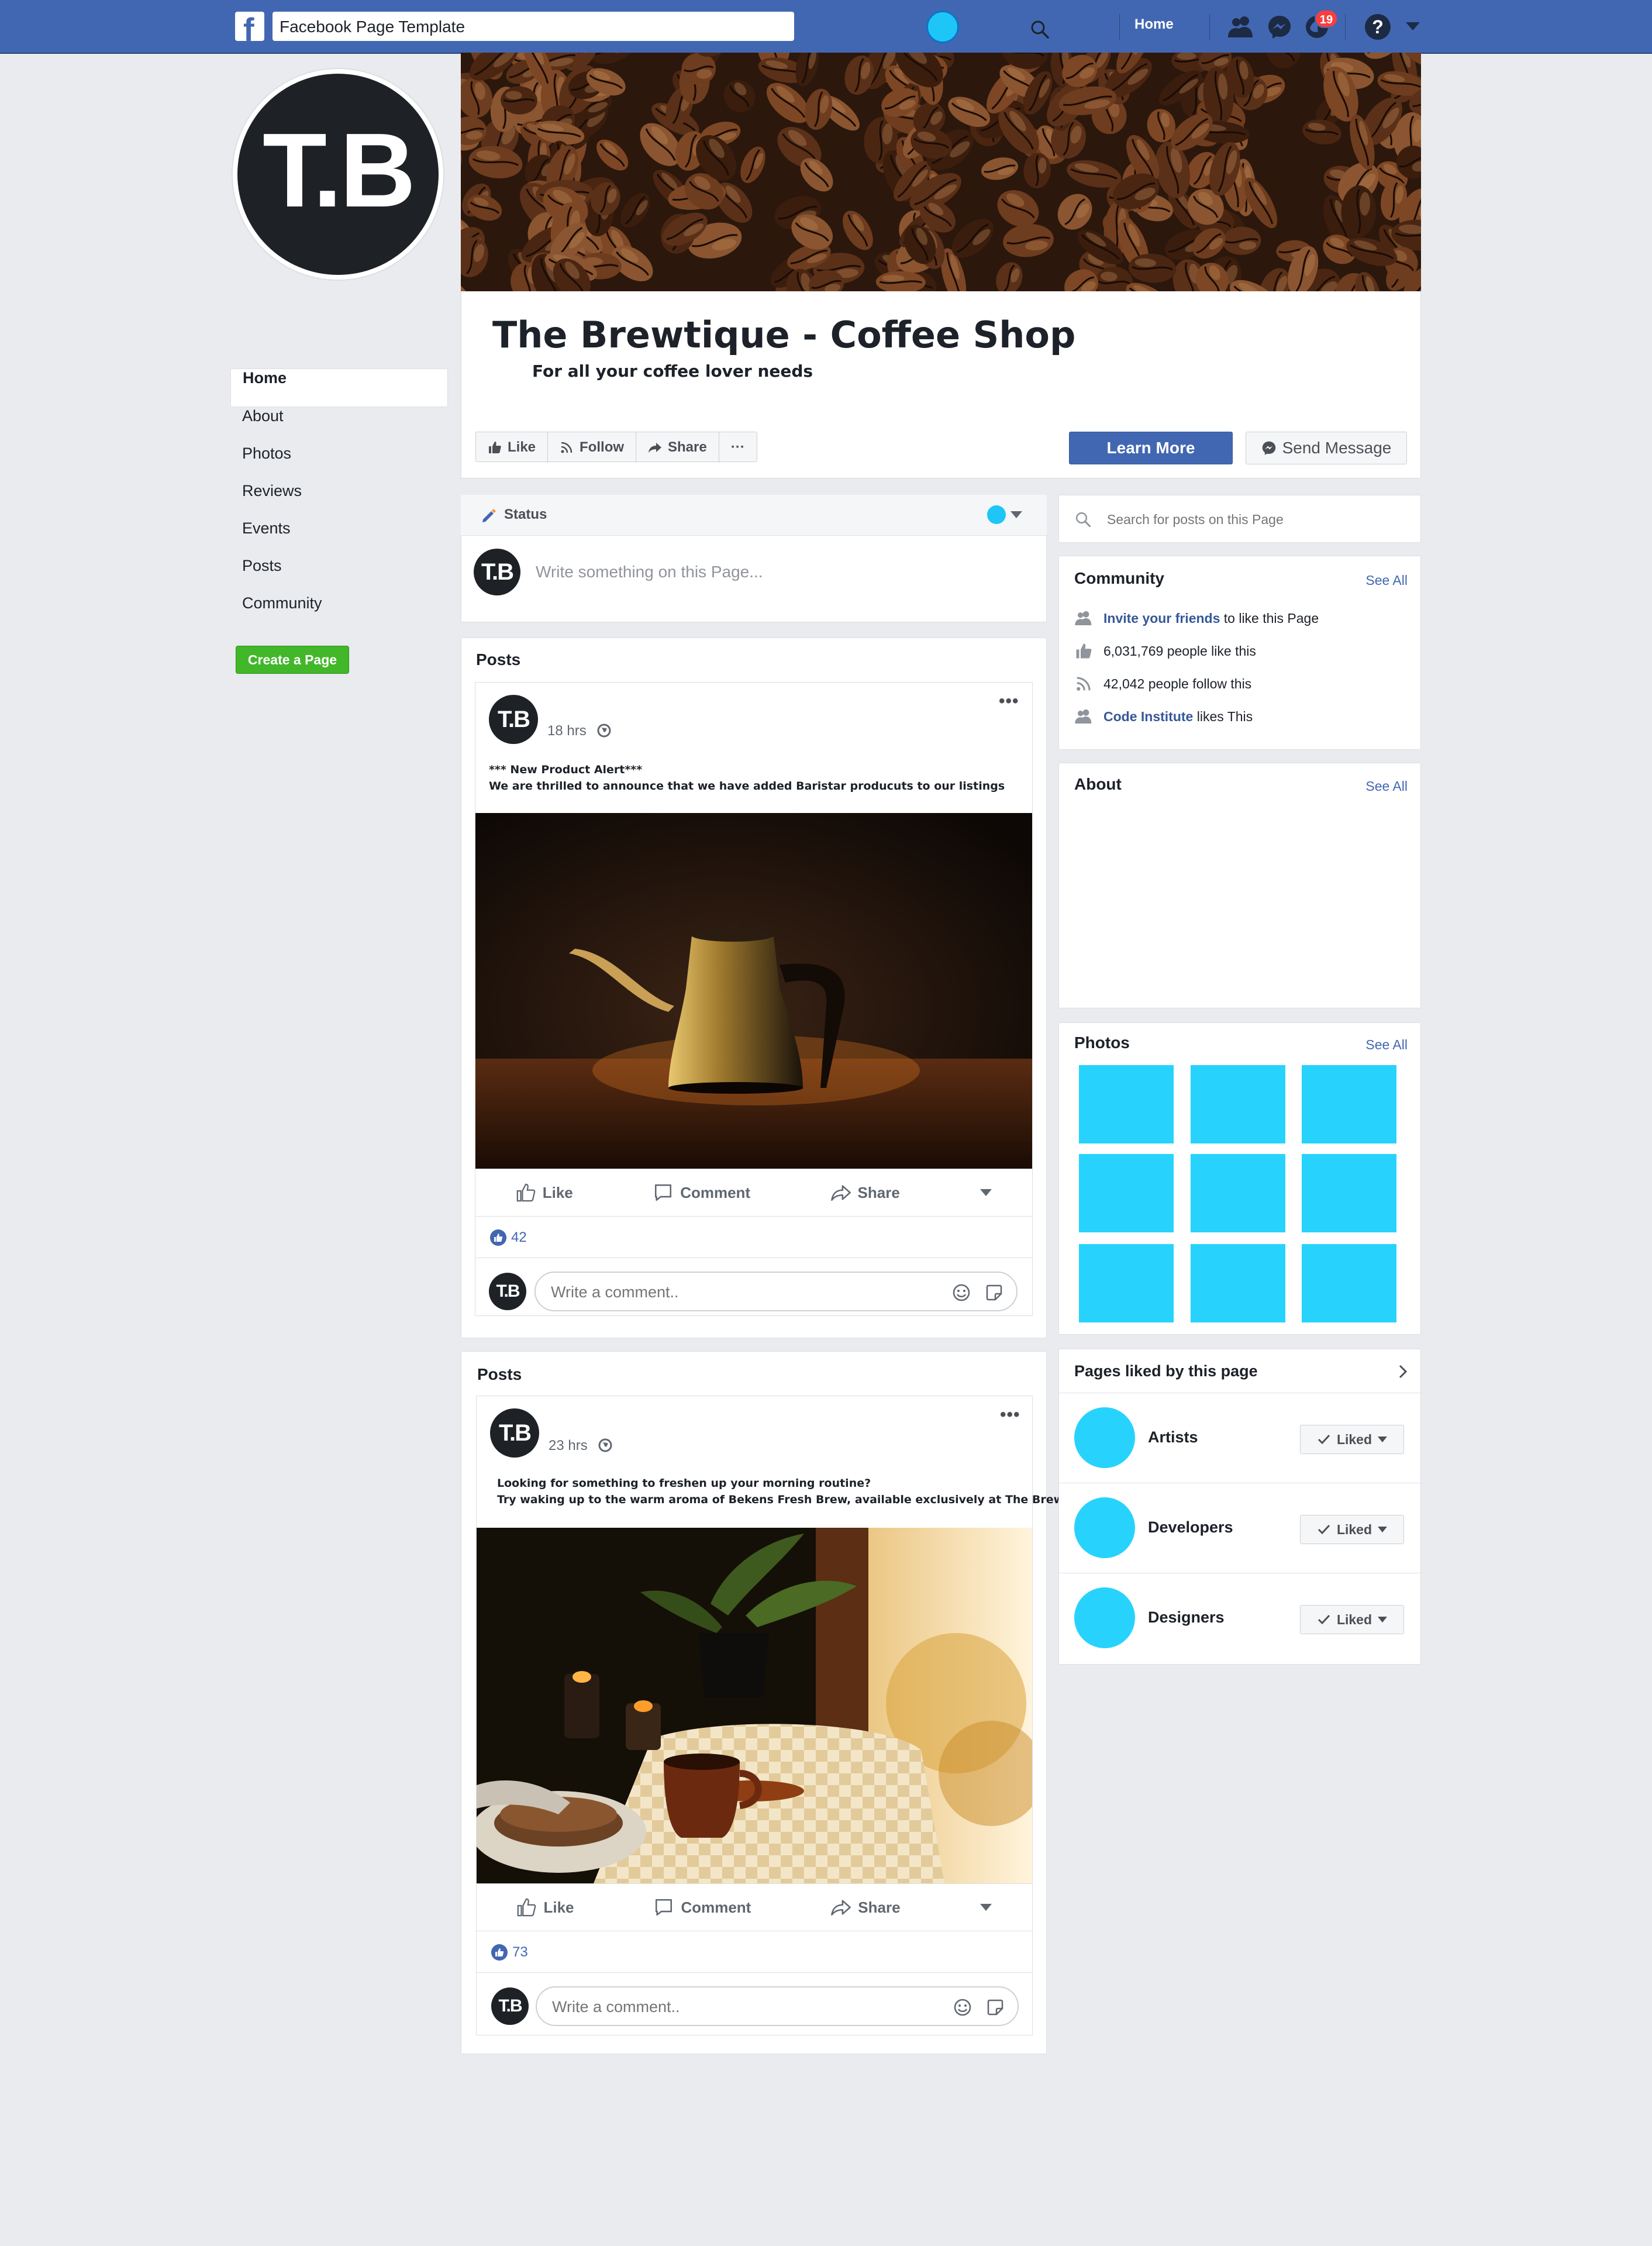 The width and height of the screenshot is (1652, 2246). I want to click on invite-friends-link: Invite your friends, so click(1161, 618).